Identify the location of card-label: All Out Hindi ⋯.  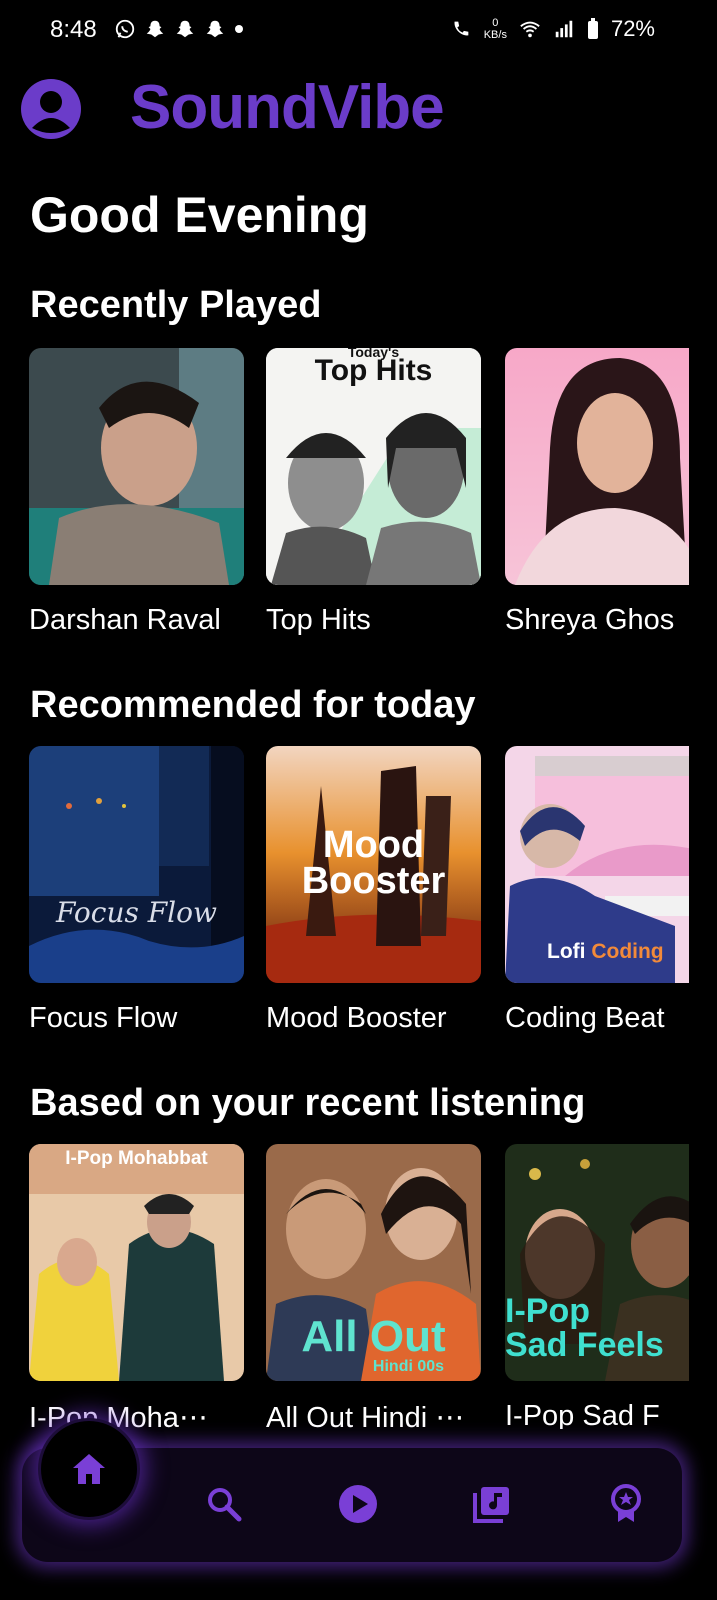
(365, 1415).